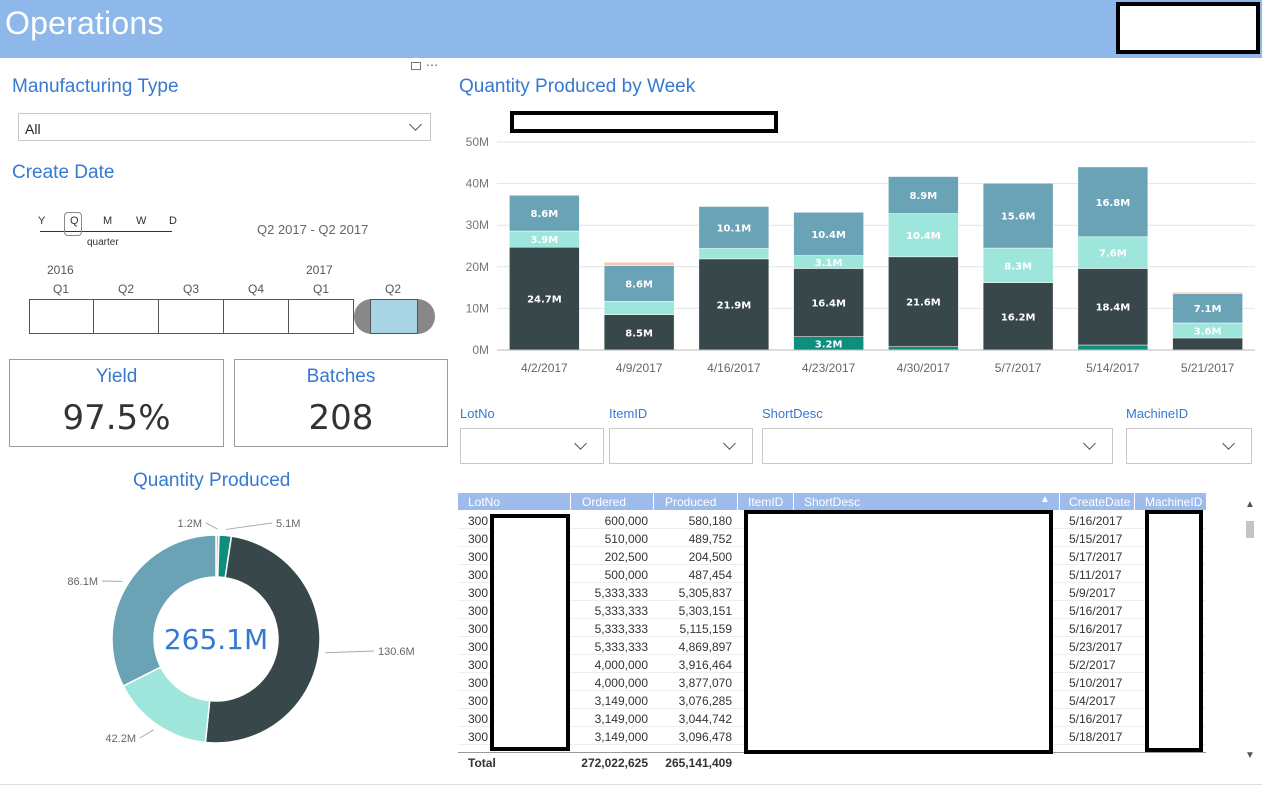 The height and width of the screenshot is (787, 1262). Describe the element at coordinates (164, 611) in the screenshot. I see `donut-slice` at that location.